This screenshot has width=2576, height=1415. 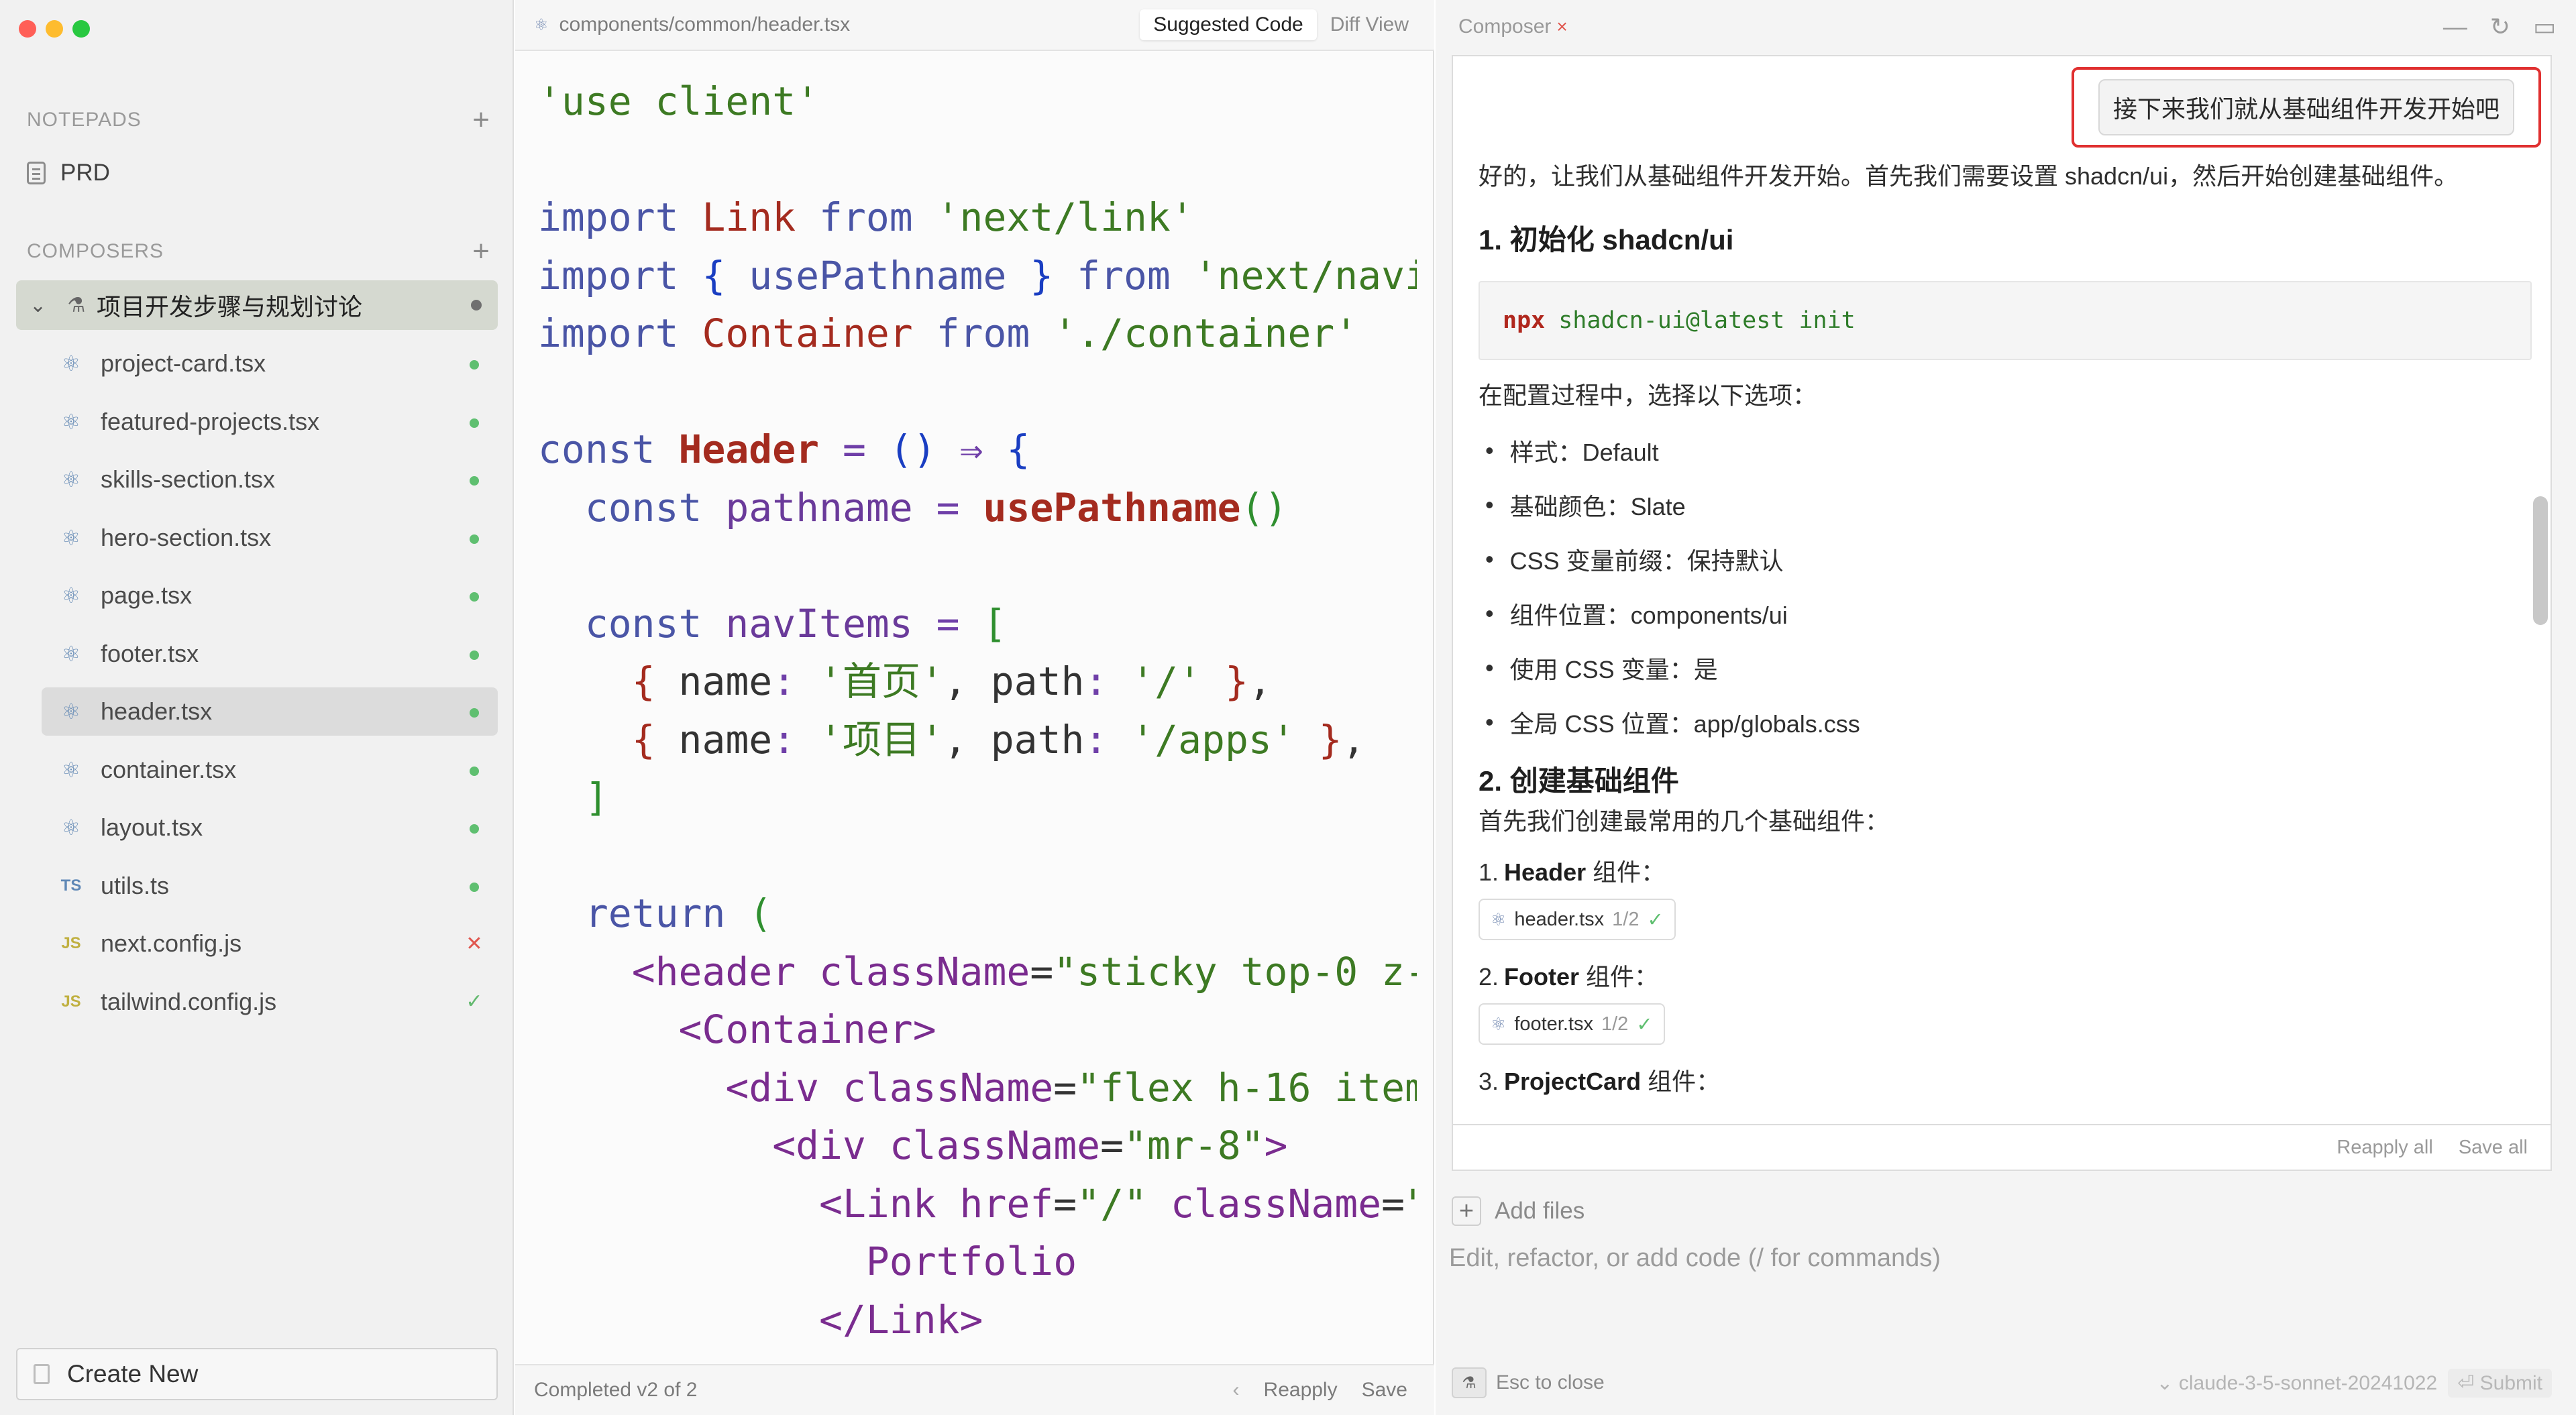 I want to click on chip-file-name: footer.tsx, so click(x=1553, y=1024).